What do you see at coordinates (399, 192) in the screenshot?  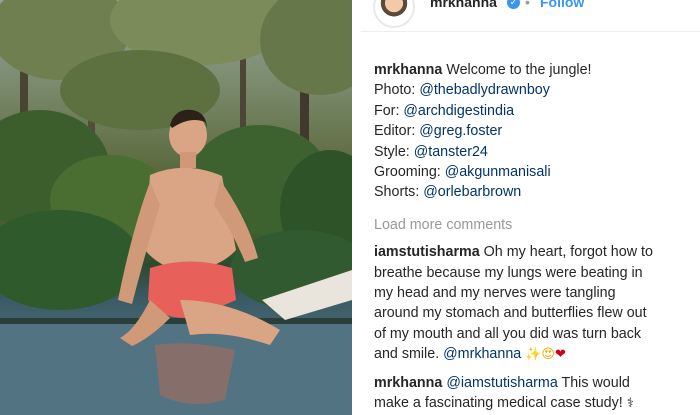 I see `credit-label: Shorts:` at bounding box center [399, 192].